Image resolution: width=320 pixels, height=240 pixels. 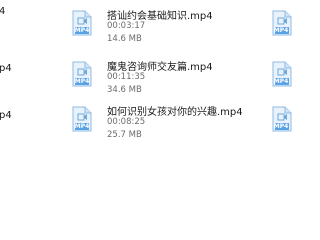 I want to click on file-duration: 00:08:25, so click(x=126, y=122).